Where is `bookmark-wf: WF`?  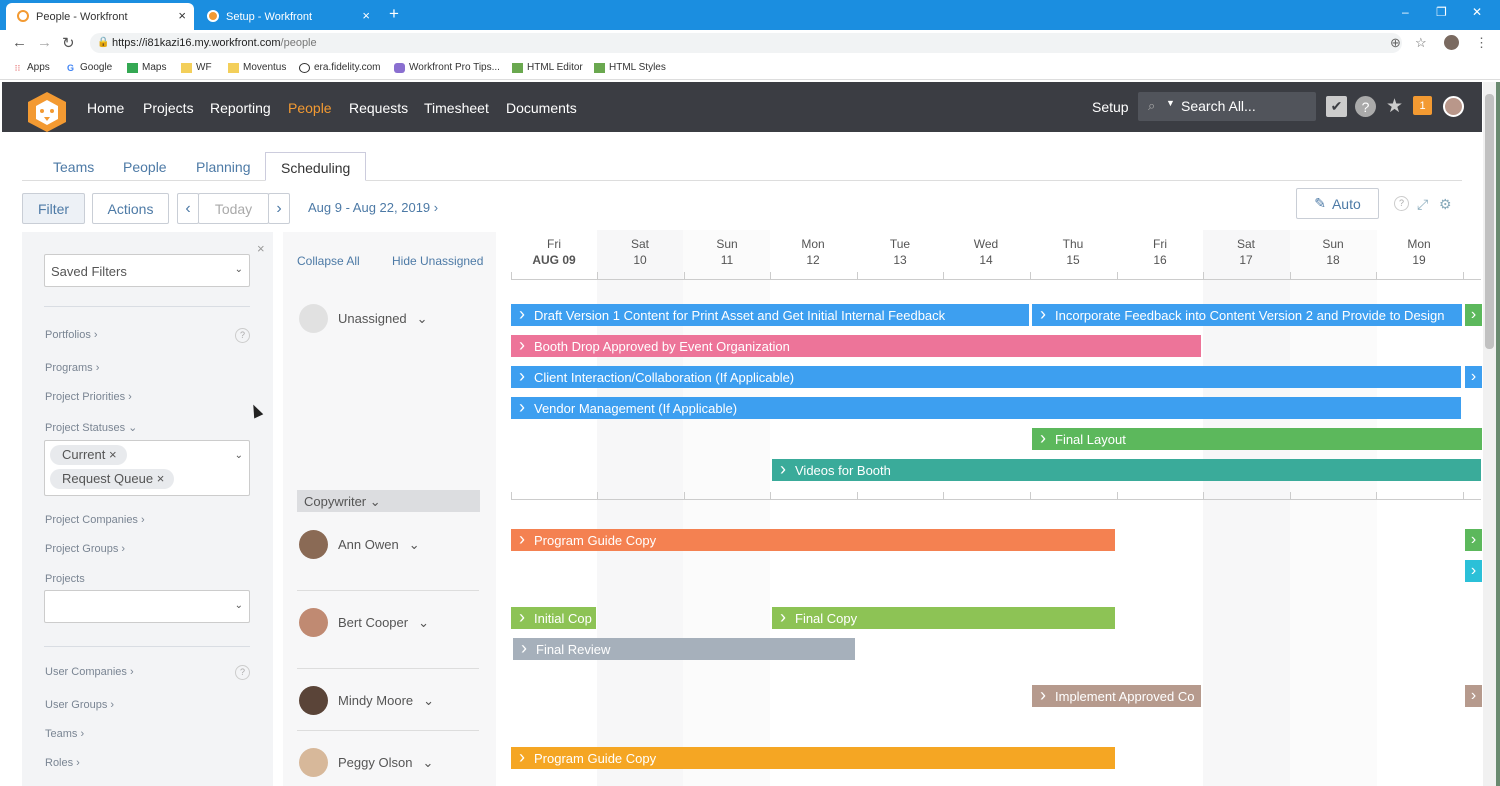 bookmark-wf: WF is located at coordinates (196, 67).